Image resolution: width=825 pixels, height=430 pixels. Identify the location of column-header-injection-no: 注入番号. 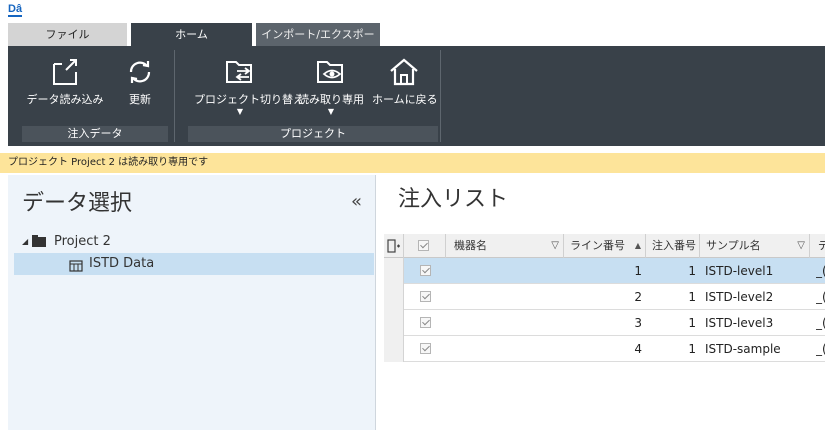
(673, 246).